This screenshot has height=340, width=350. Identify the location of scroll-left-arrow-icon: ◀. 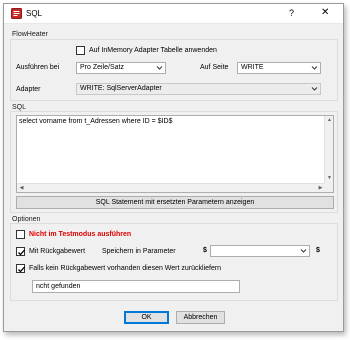
(21, 188).